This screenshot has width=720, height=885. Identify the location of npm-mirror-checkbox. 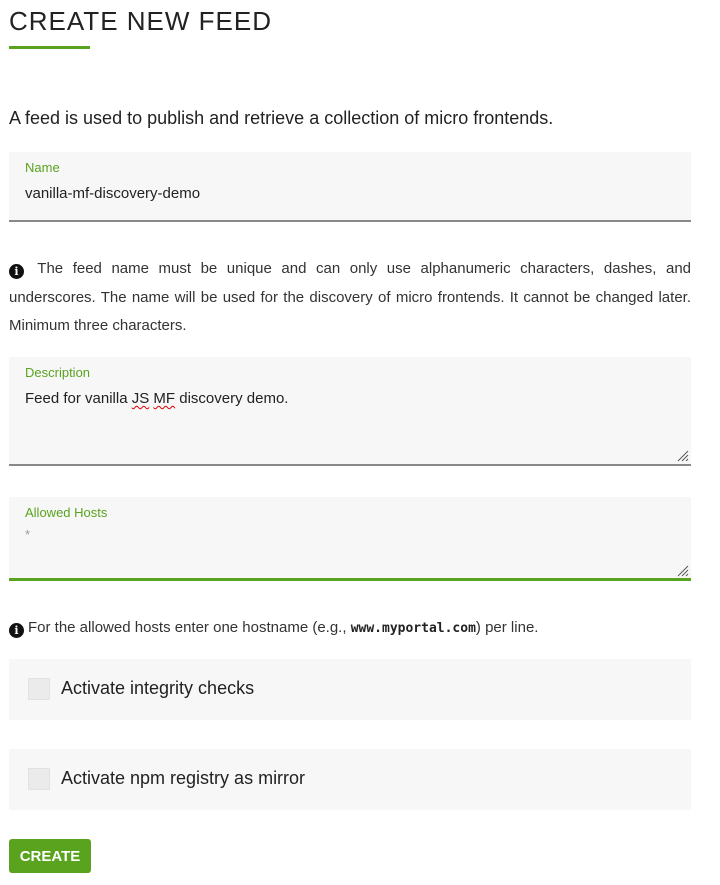
(39, 779).